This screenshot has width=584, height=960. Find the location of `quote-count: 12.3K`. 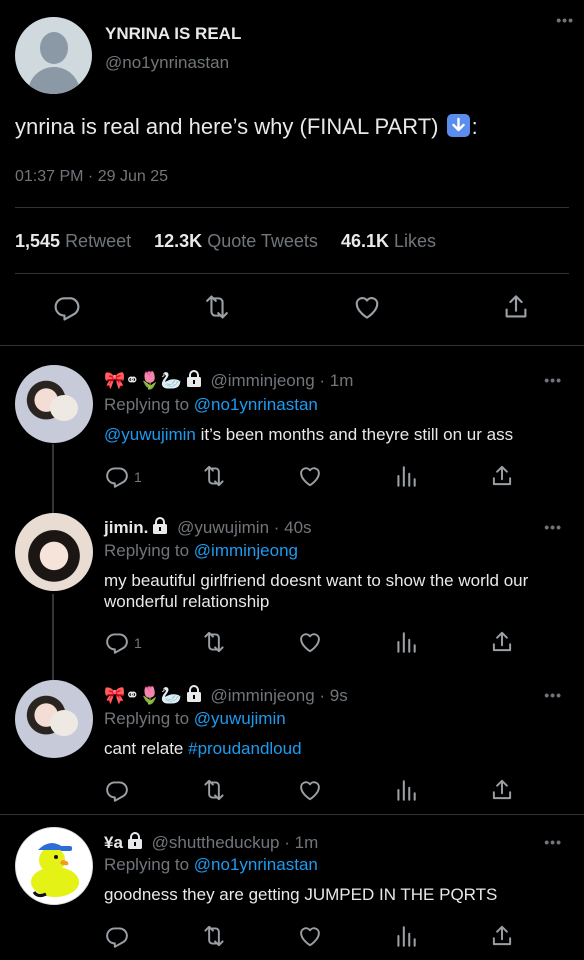

quote-count: 12.3K is located at coordinates (178, 241).